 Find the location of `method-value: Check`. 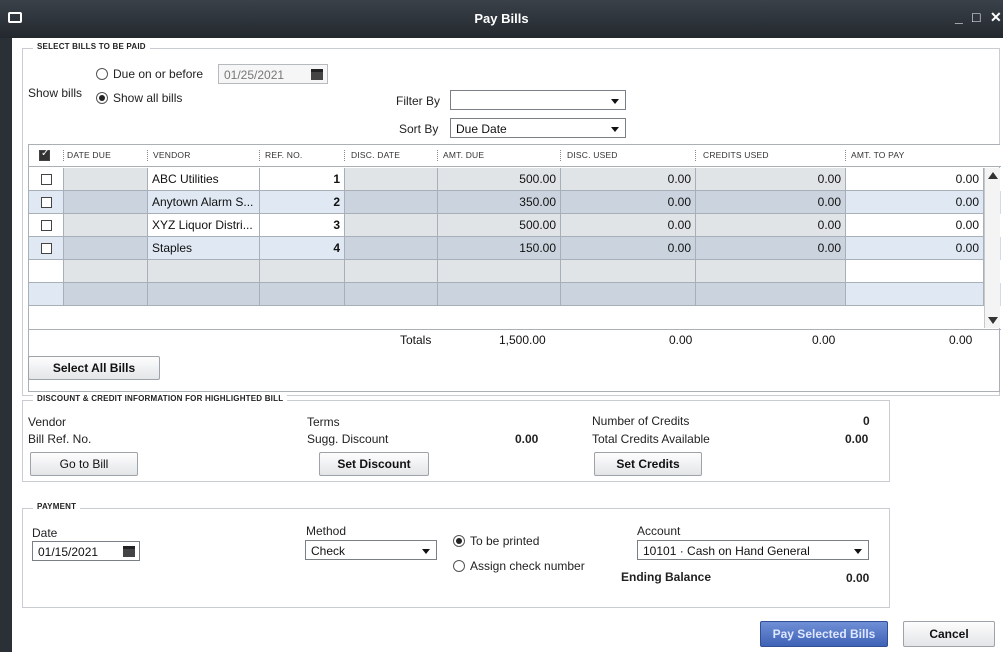

method-value: Check is located at coordinates (328, 551).